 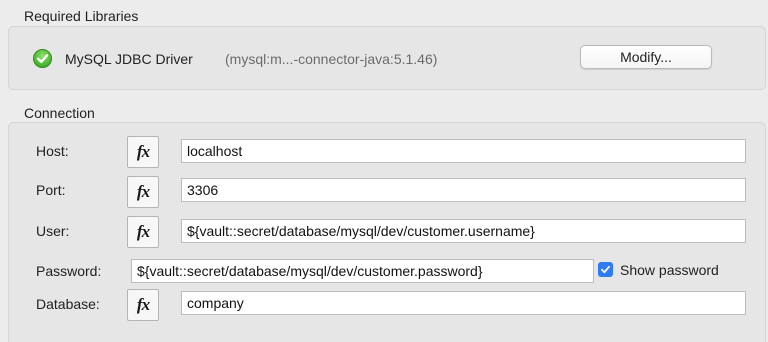 What do you see at coordinates (143, 232) in the screenshot?
I see `user-fx-button: fx` at bounding box center [143, 232].